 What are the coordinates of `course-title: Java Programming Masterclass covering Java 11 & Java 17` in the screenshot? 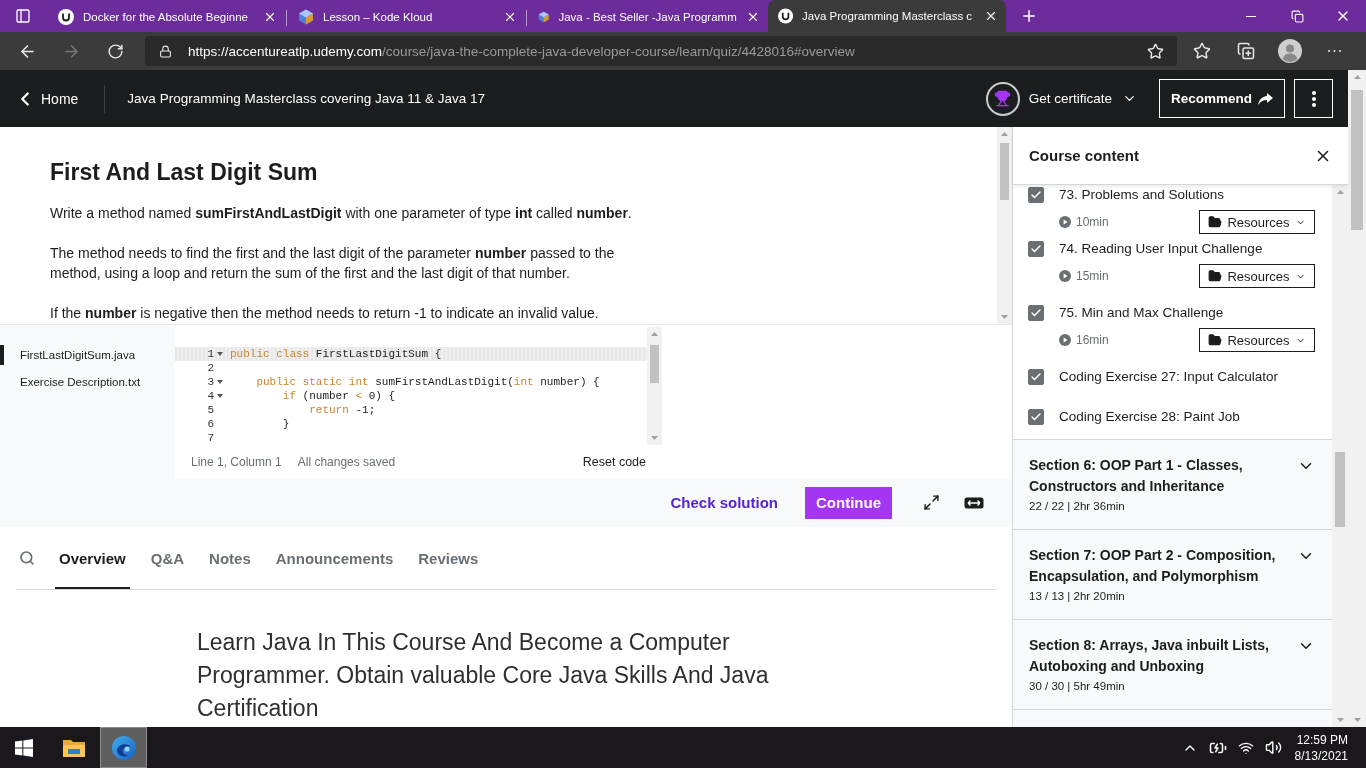 It's located at (306, 98).